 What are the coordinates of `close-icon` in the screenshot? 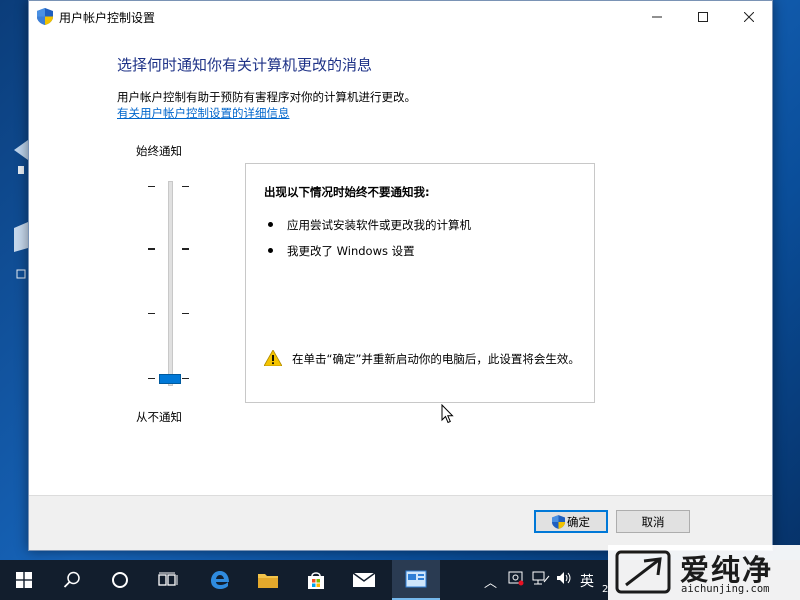 It's located at (749, 16).